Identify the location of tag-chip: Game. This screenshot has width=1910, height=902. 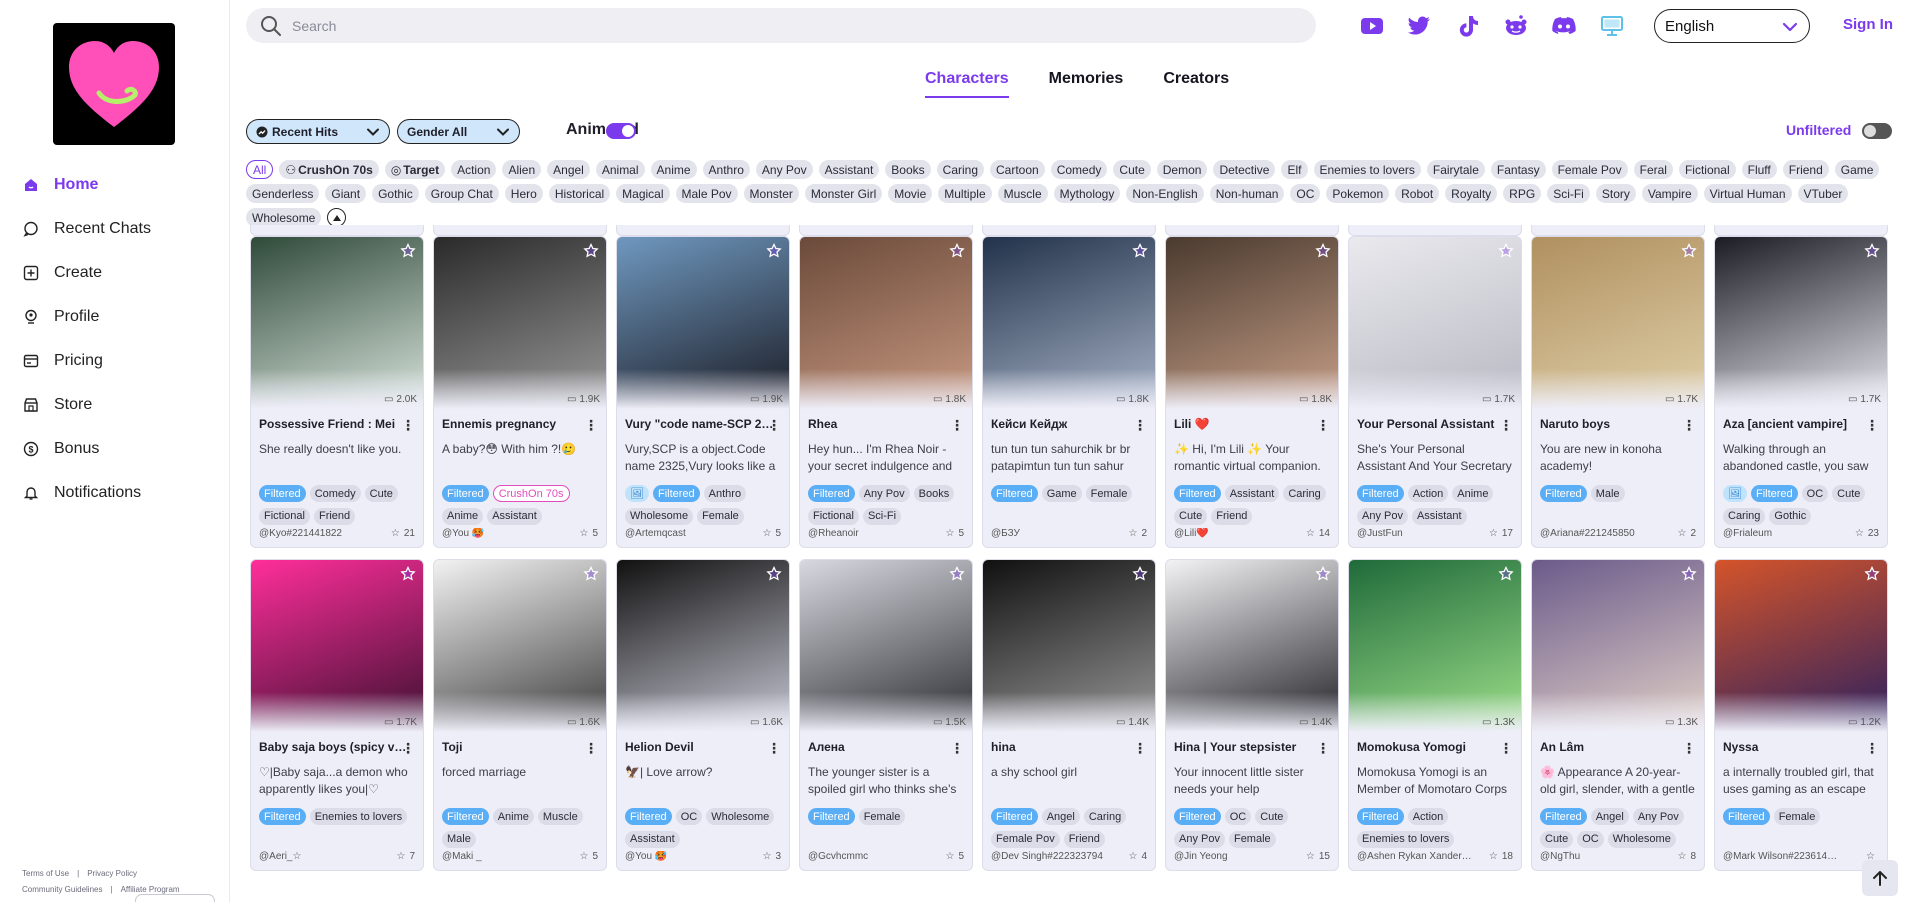
(1857, 169).